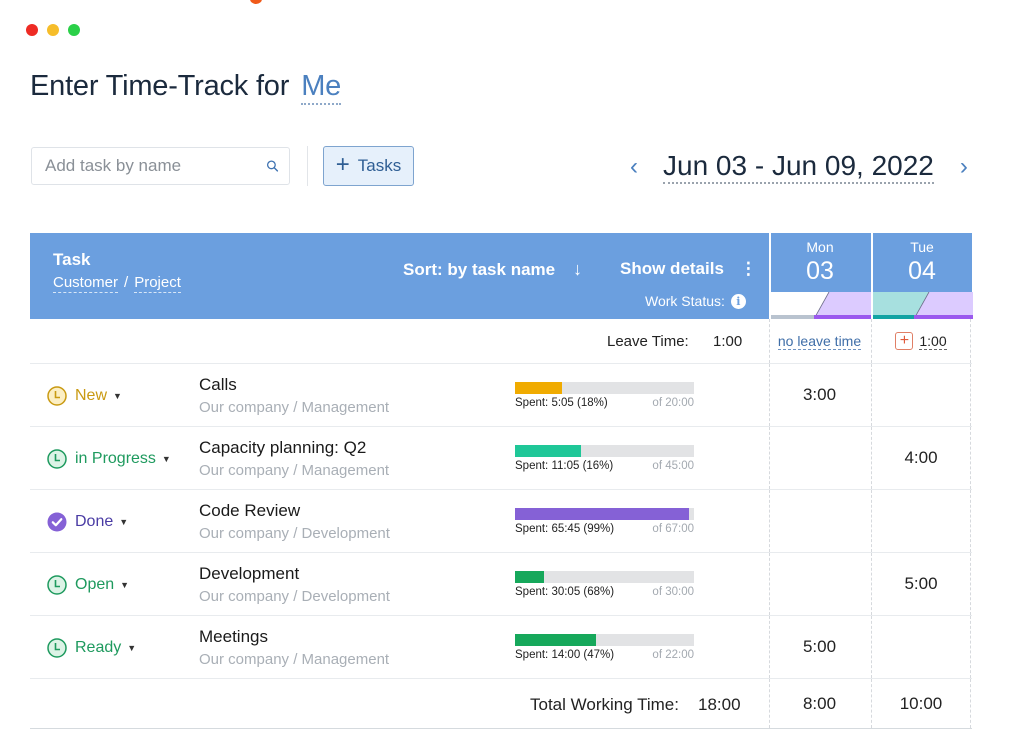  What do you see at coordinates (673, 403) in the screenshot?
I see `estimated-time: of 20:00` at bounding box center [673, 403].